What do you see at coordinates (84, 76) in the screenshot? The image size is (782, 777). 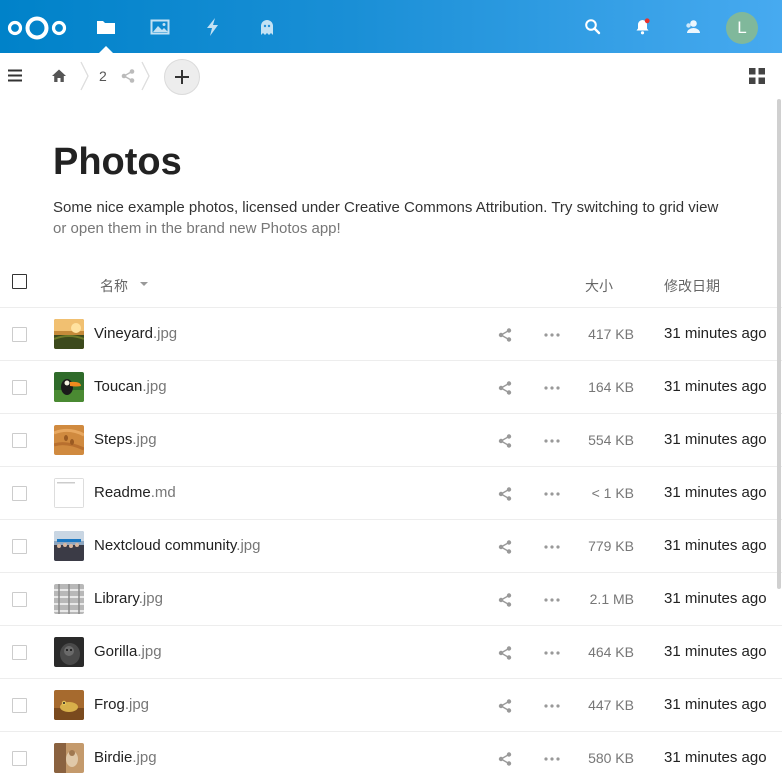 I see `breadcrumb-separator-icon` at bounding box center [84, 76].